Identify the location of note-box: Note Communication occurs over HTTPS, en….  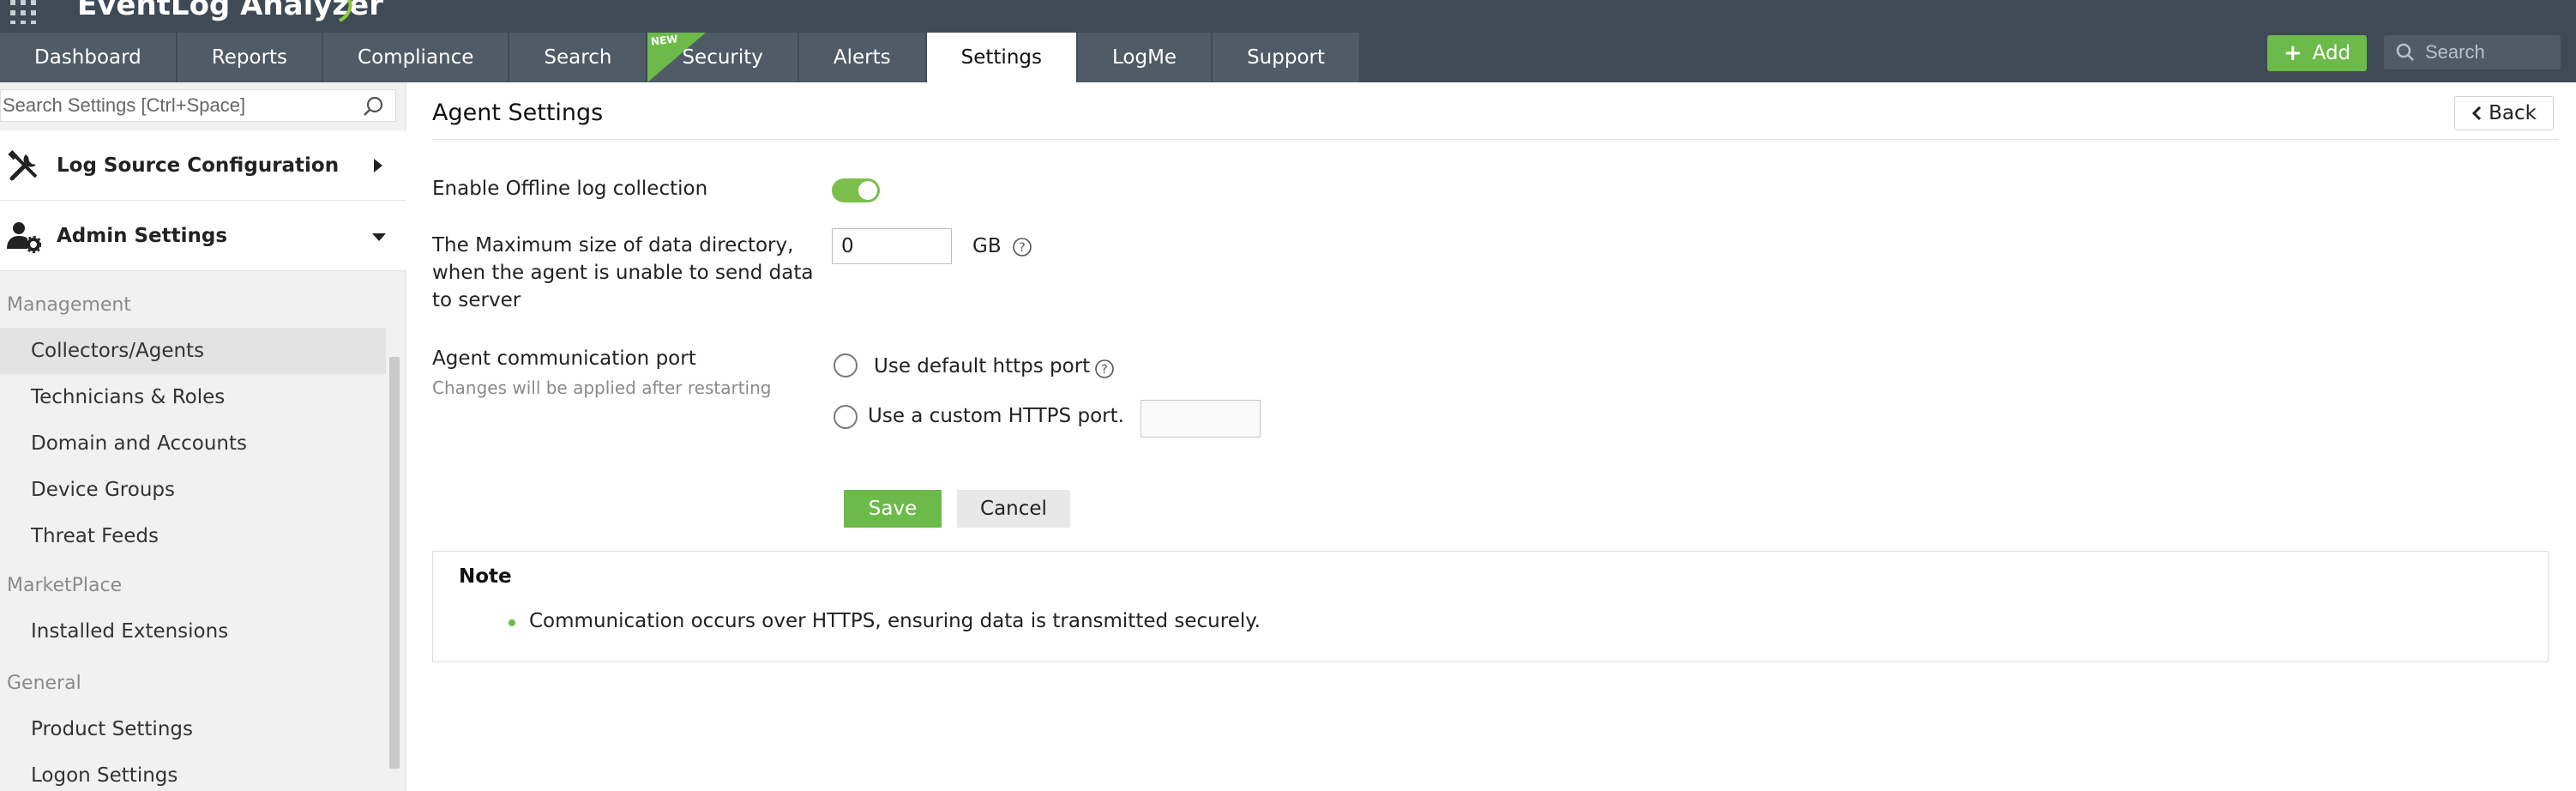
(1490, 606).